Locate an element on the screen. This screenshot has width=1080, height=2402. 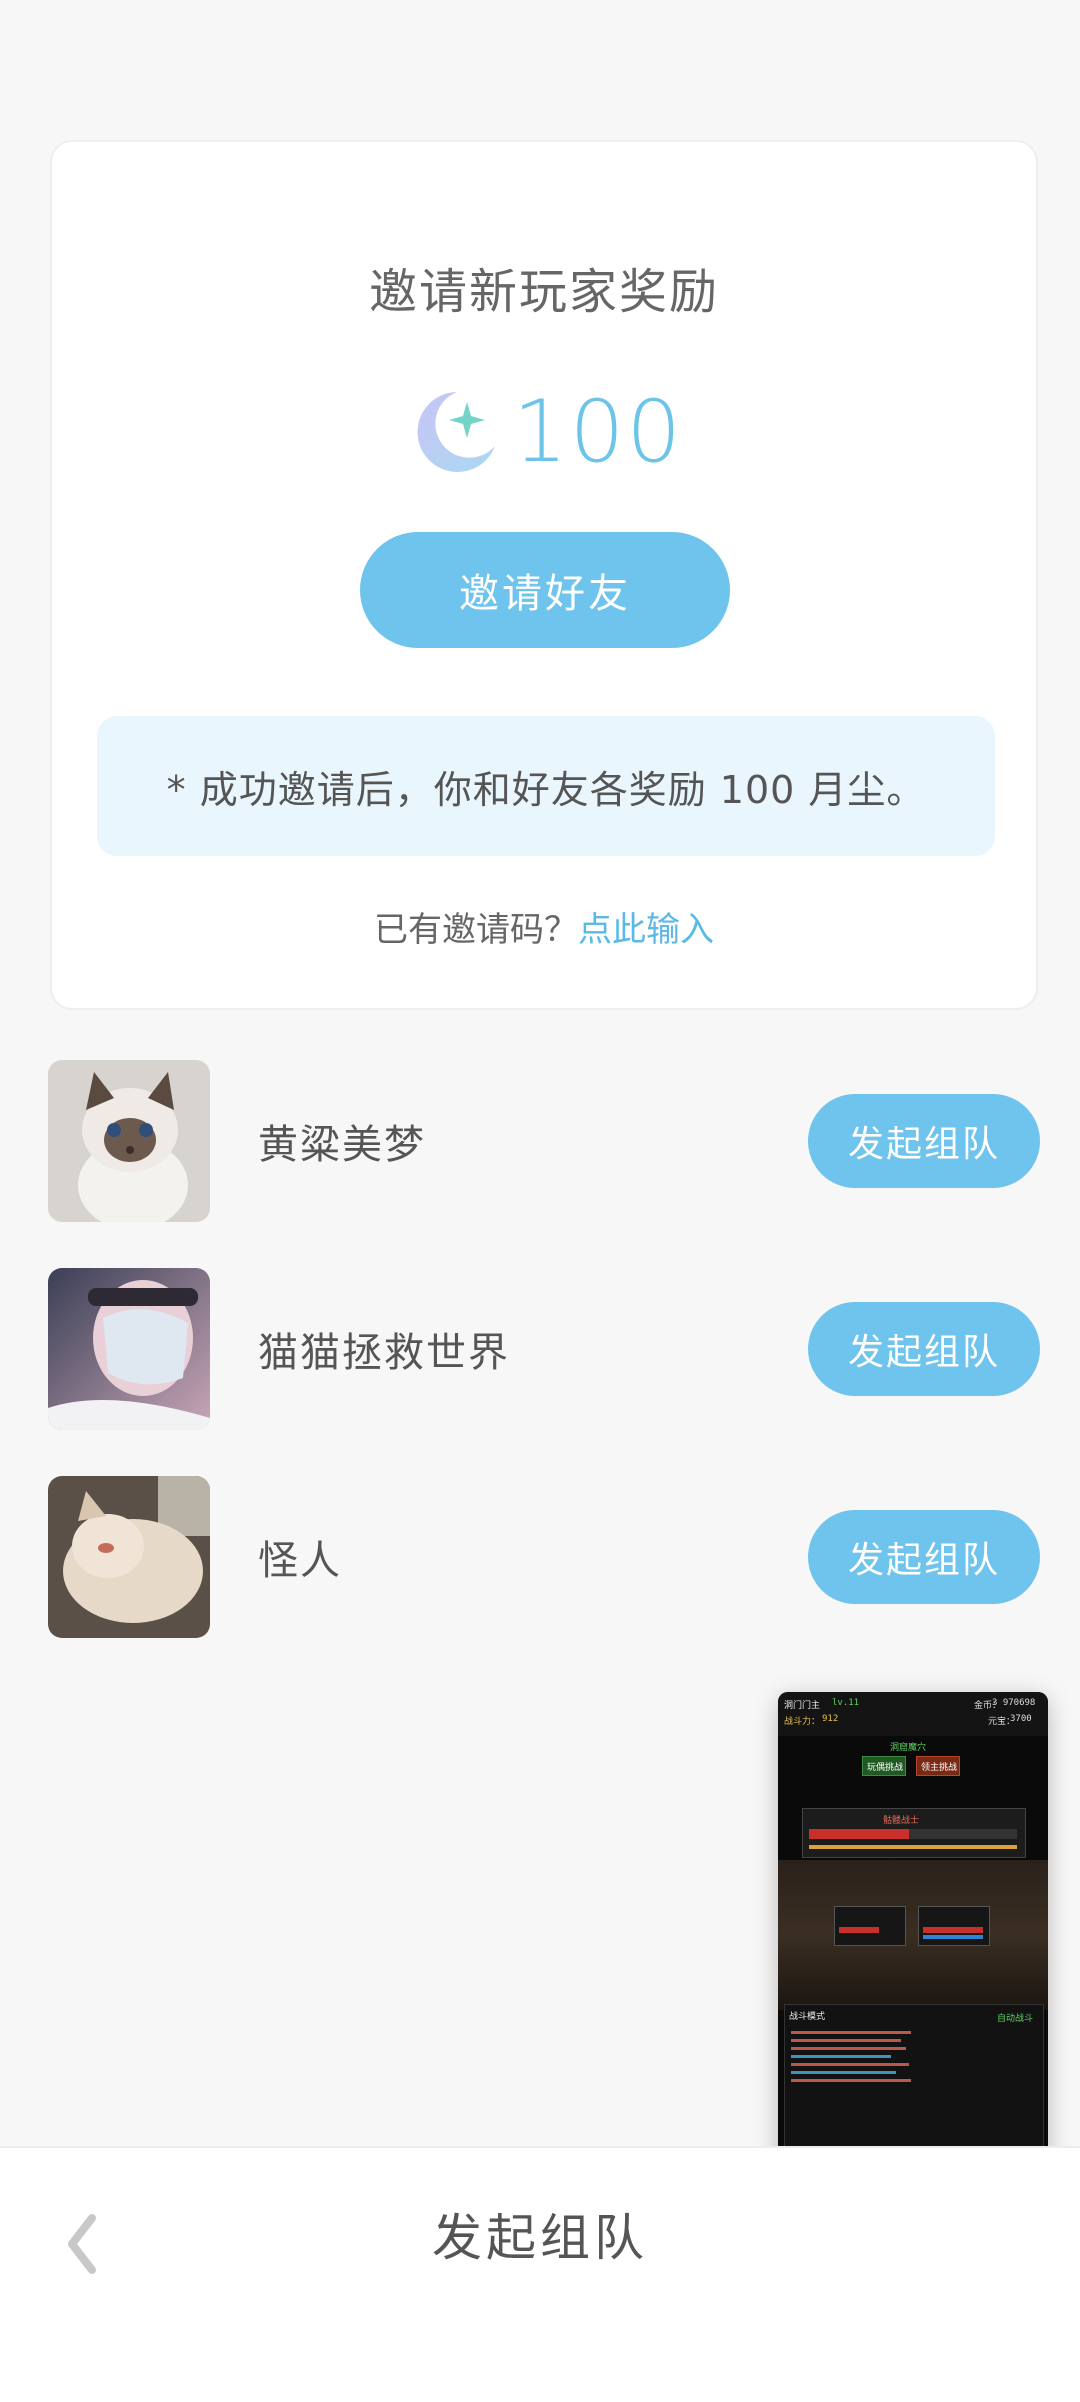
enemy-mp-bar is located at coordinates (913, 1847).